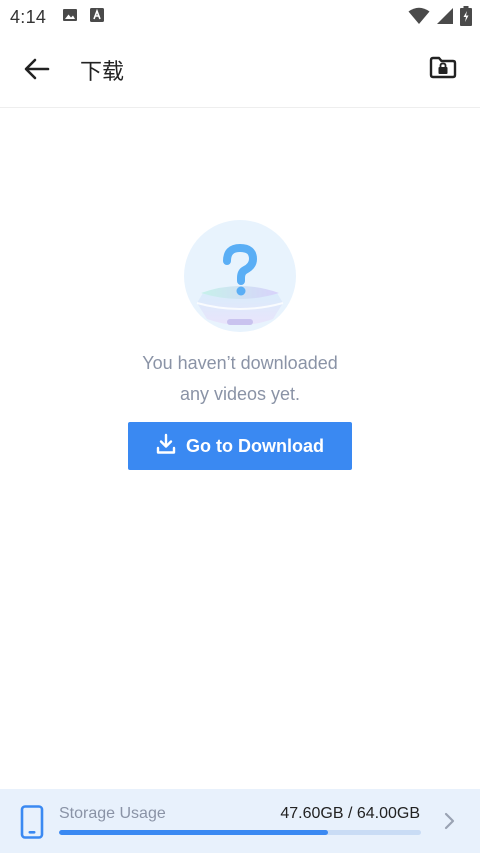  Describe the element at coordinates (194, 832) in the screenshot. I see `storage-progress-fill` at that location.